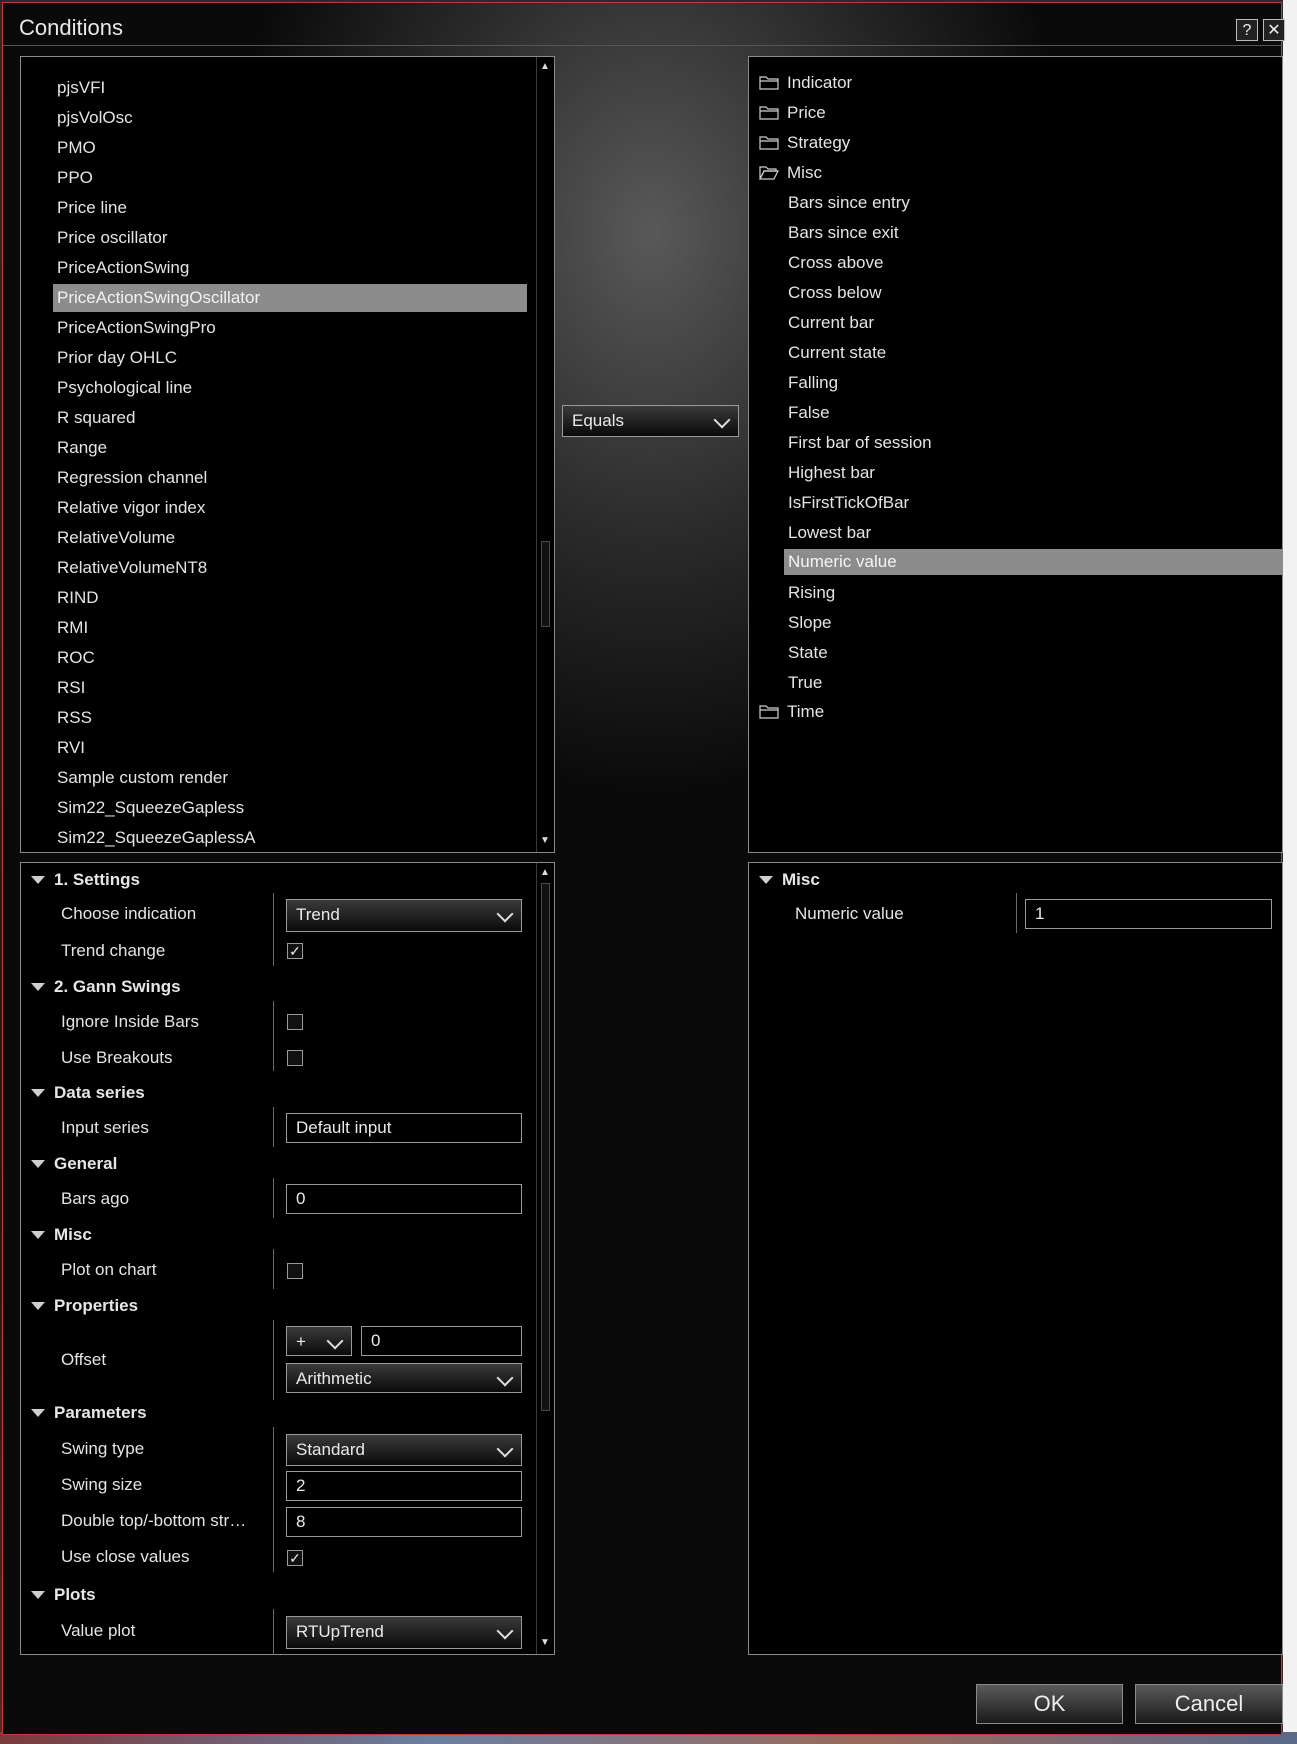 The image size is (1297, 1744). I want to click on offset-value-field: 0, so click(441, 1341).